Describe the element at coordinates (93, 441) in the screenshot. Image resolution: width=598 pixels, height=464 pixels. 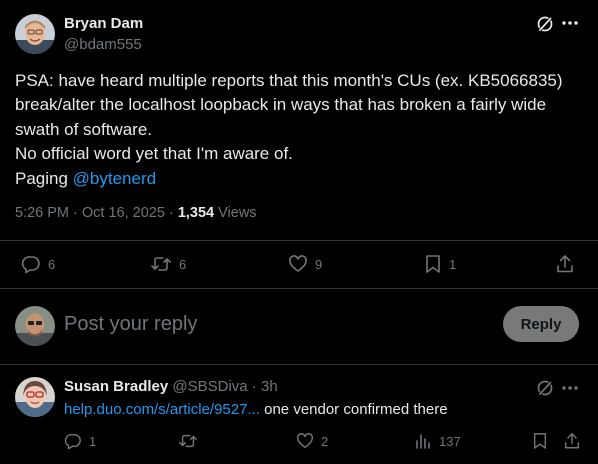
I see `reply-reply-count: 1` at that location.